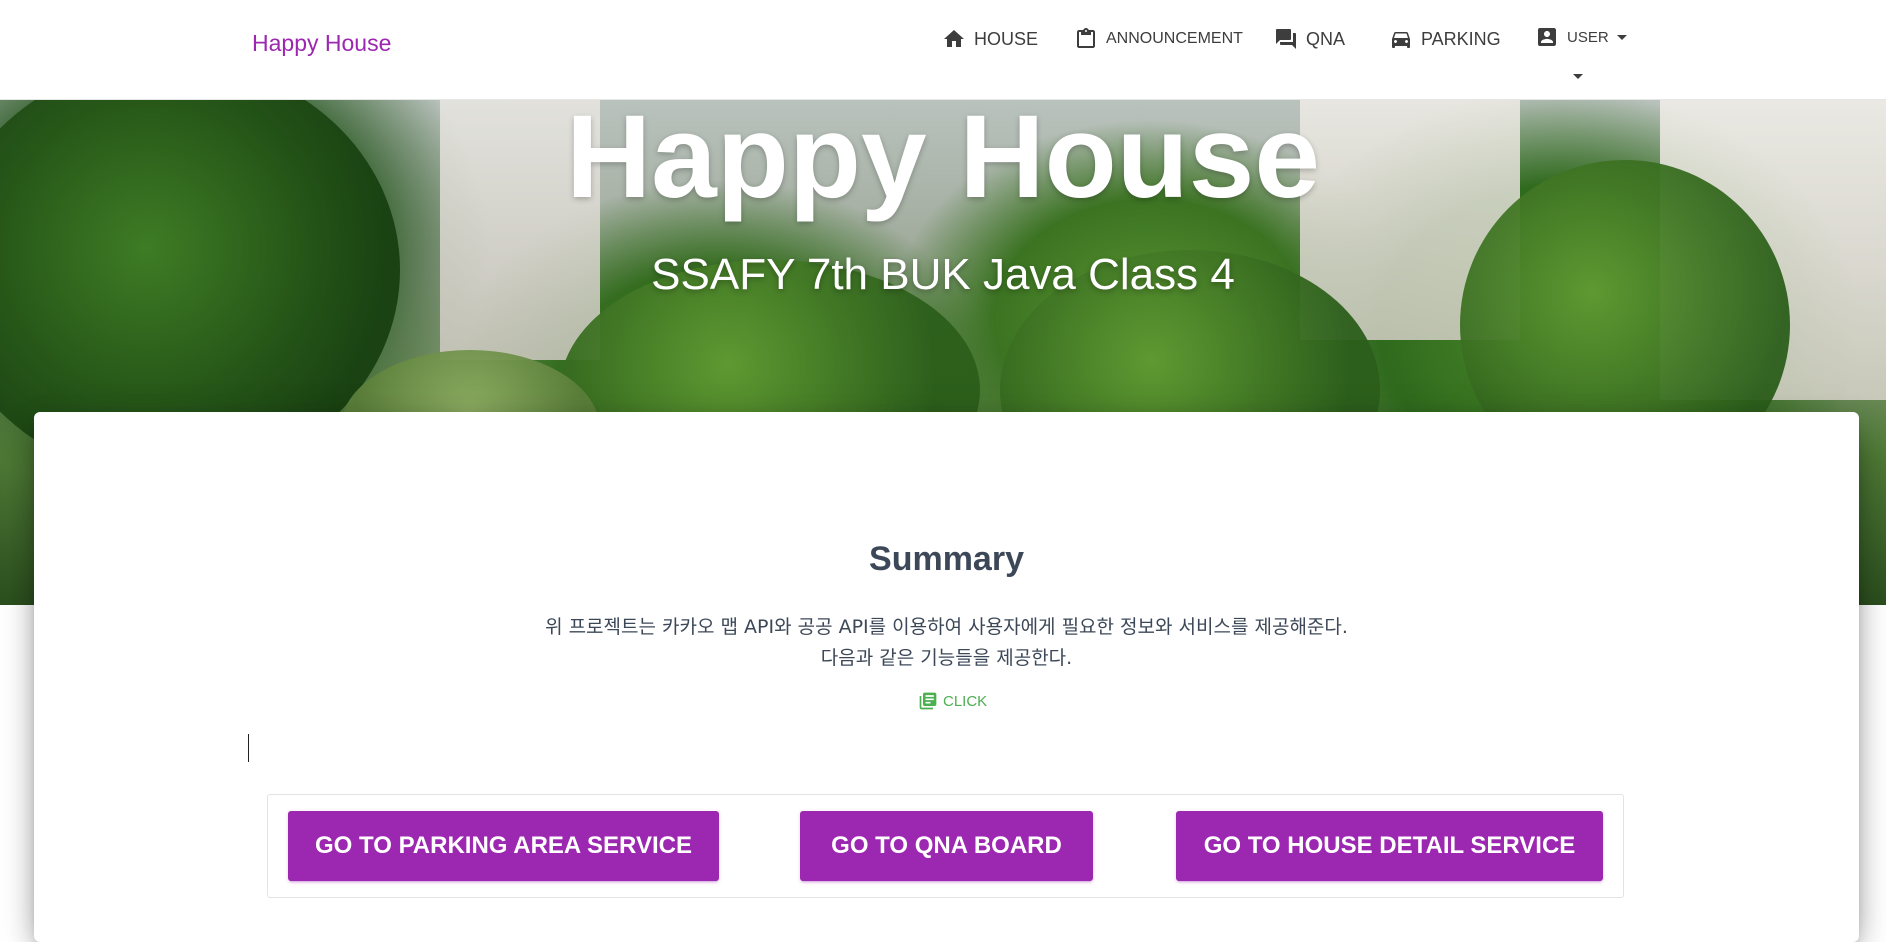  What do you see at coordinates (1286, 39) in the screenshot?
I see `forum-icon` at bounding box center [1286, 39].